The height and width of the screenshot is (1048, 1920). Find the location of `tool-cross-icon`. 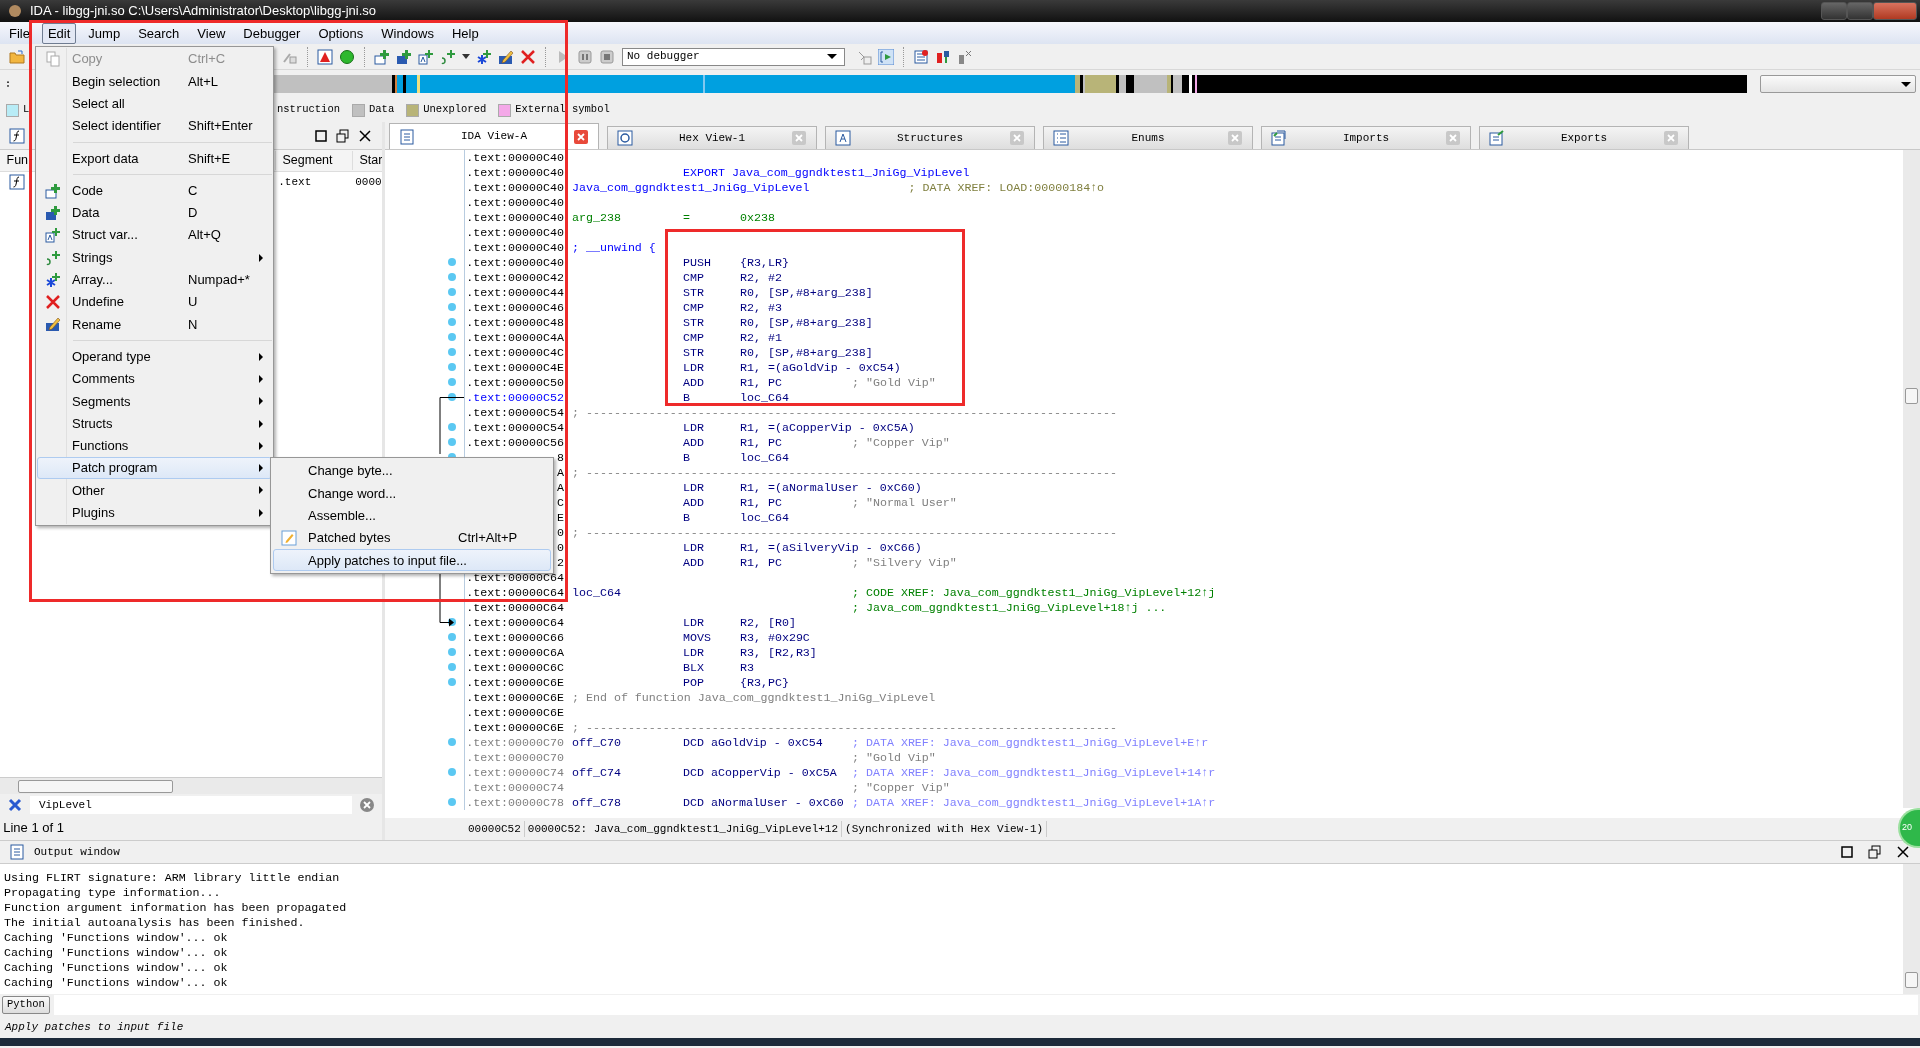

tool-cross-icon is located at coordinates (965, 56).